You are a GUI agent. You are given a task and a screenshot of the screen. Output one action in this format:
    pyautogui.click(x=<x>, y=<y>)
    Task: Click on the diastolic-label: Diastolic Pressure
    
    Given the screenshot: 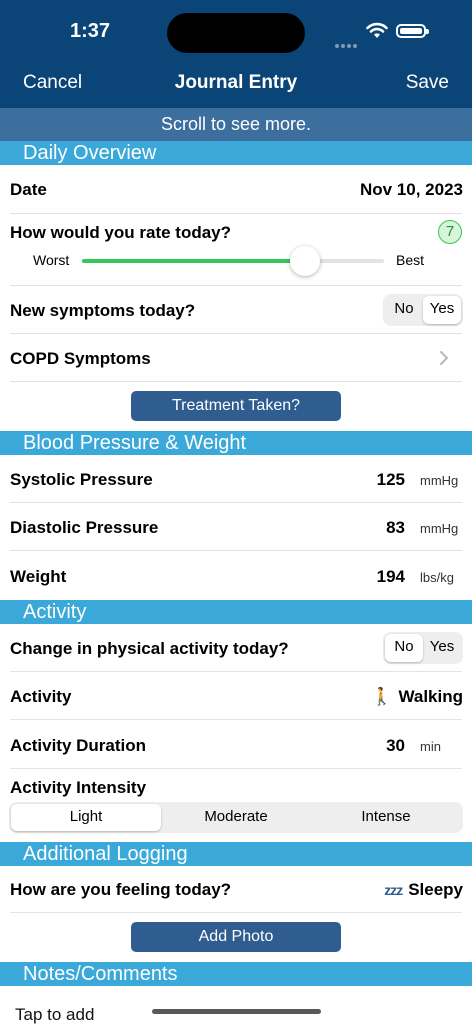 What is the action you would take?
    pyautogui.click(x=84, y=527)
    